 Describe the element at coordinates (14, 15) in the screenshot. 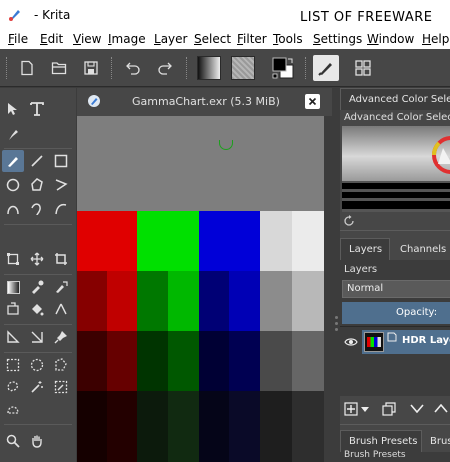

I see `krita-app-icon` at that location.